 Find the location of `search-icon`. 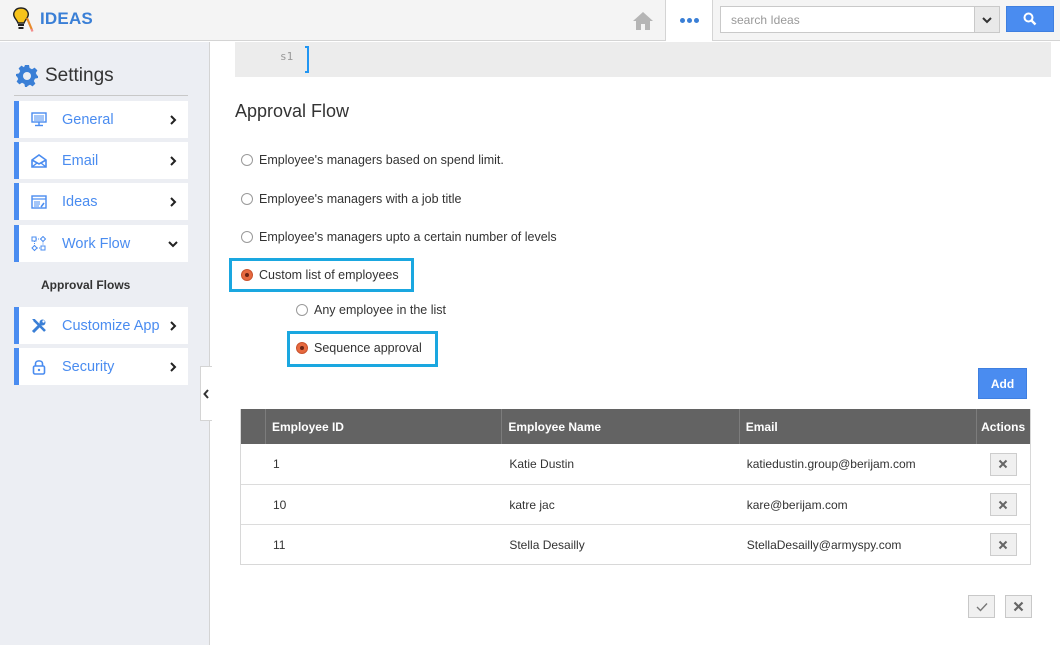

search-icon is located at coordinates (1030, 19).